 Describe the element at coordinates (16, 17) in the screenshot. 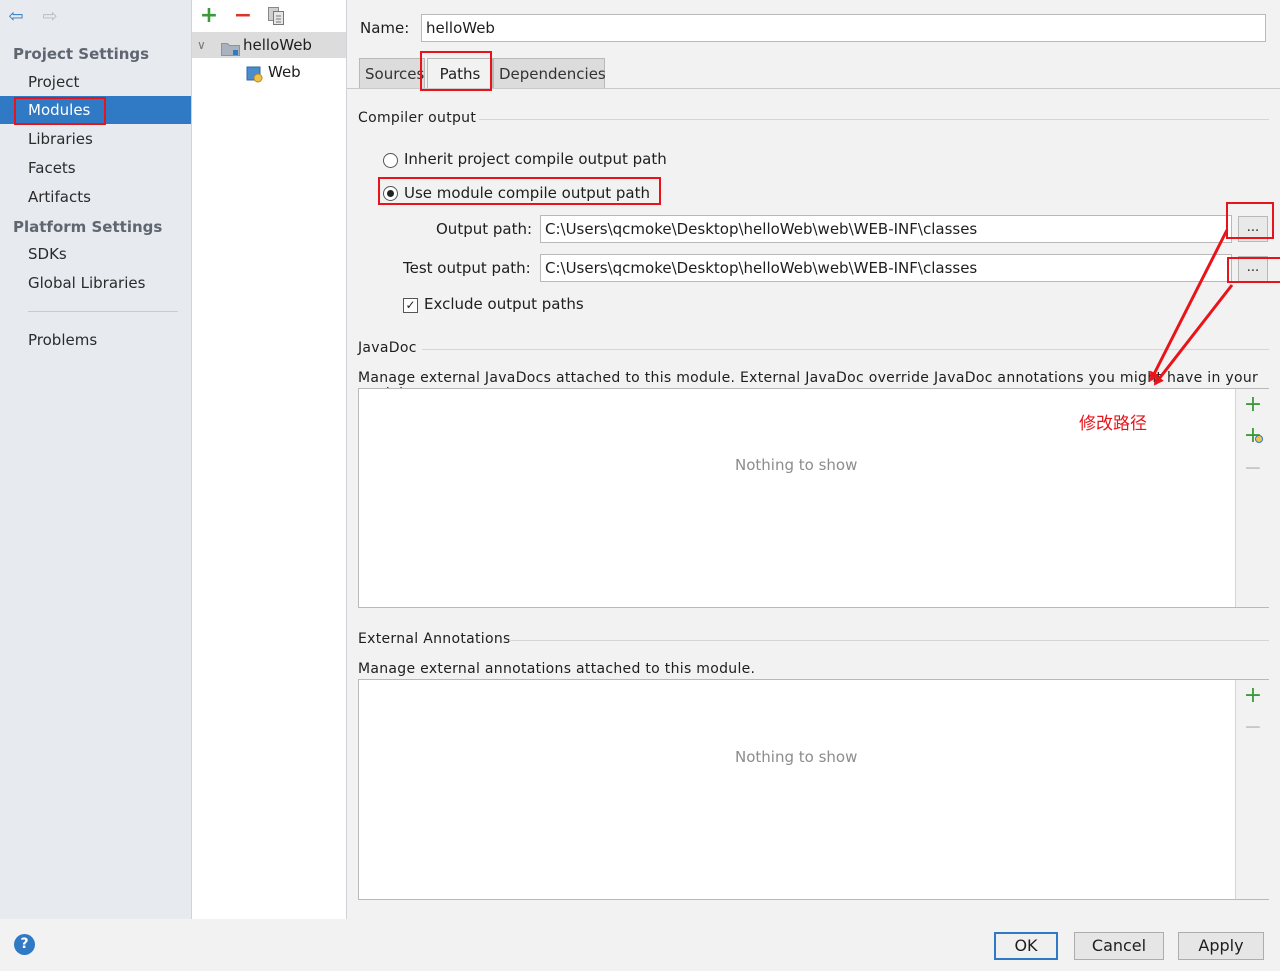

I see `back-arrow-icon: ⇦` at that location.